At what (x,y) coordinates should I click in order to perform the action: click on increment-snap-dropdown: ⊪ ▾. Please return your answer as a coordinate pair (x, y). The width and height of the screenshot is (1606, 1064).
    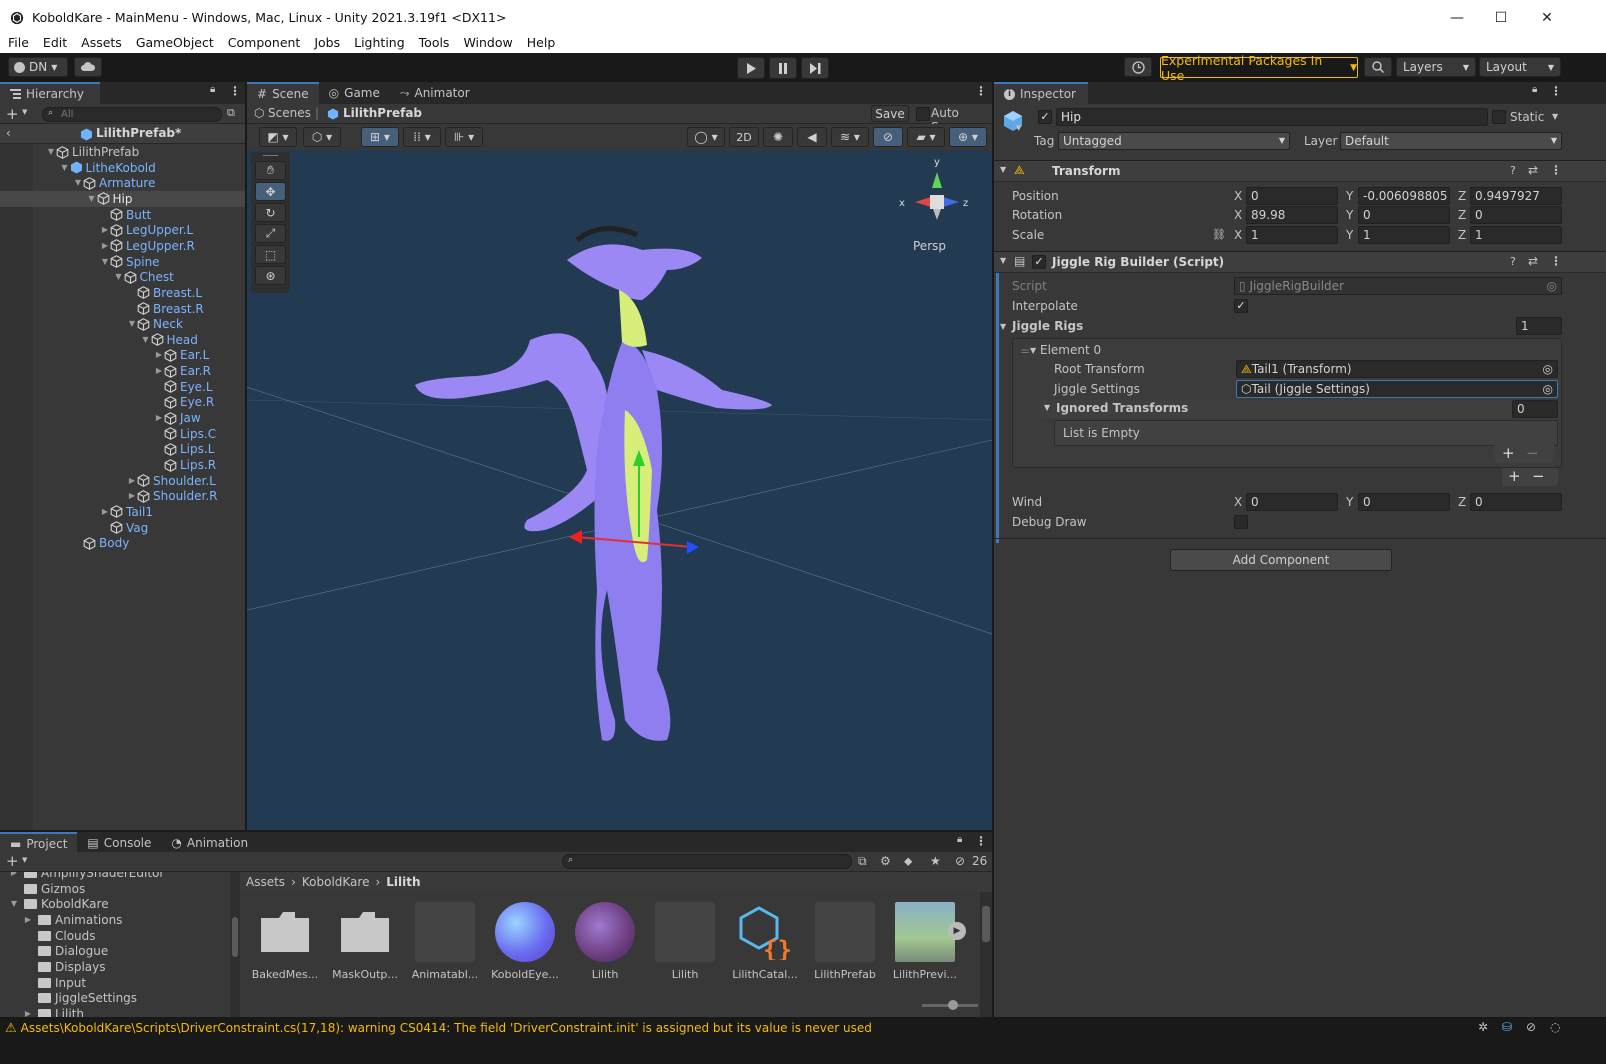
    Looking at the image, I should click on (464, 137).